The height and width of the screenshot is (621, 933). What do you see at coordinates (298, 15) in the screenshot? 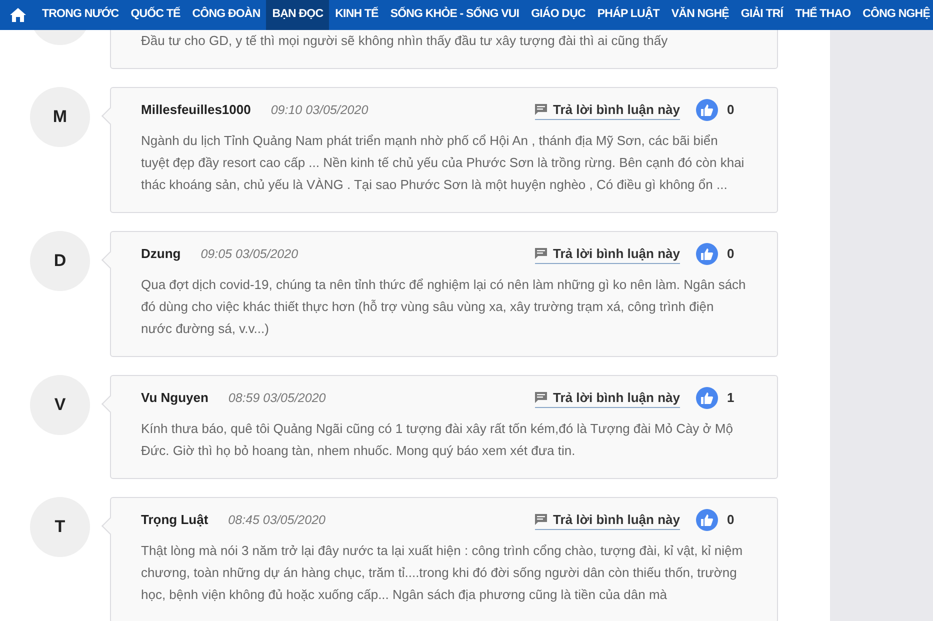
I see `nav-tab: BẠN ĐỌC` at bounding box center [298, 15].